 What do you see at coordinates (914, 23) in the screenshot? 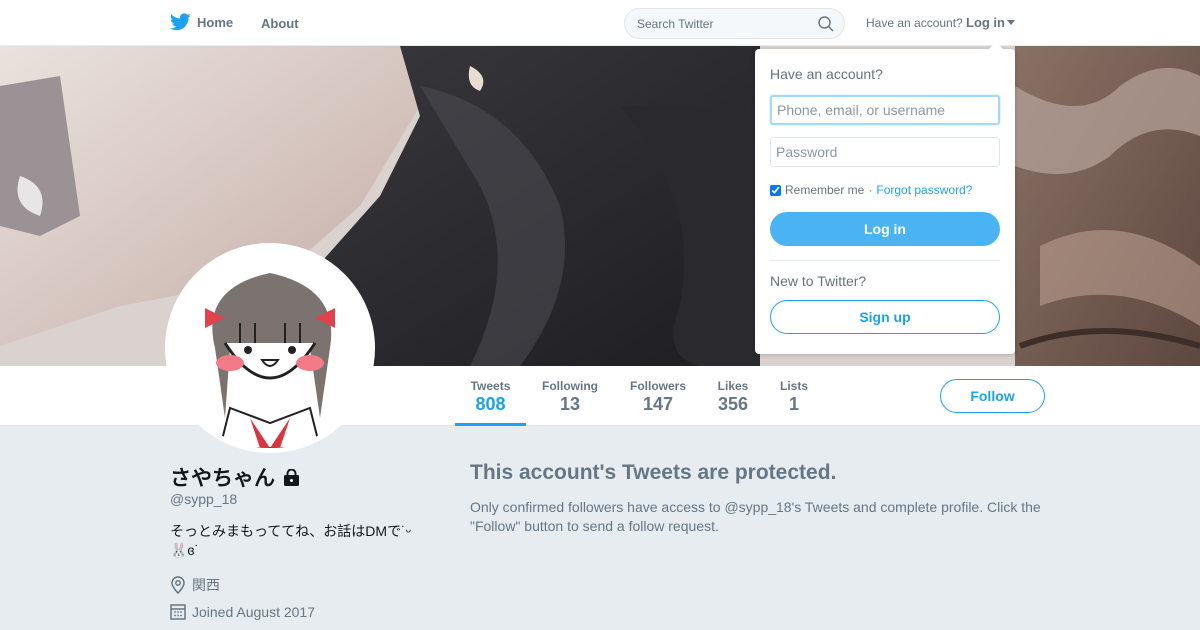
I see `have-account-text: Have an account?` at bounding box center [914, 23].